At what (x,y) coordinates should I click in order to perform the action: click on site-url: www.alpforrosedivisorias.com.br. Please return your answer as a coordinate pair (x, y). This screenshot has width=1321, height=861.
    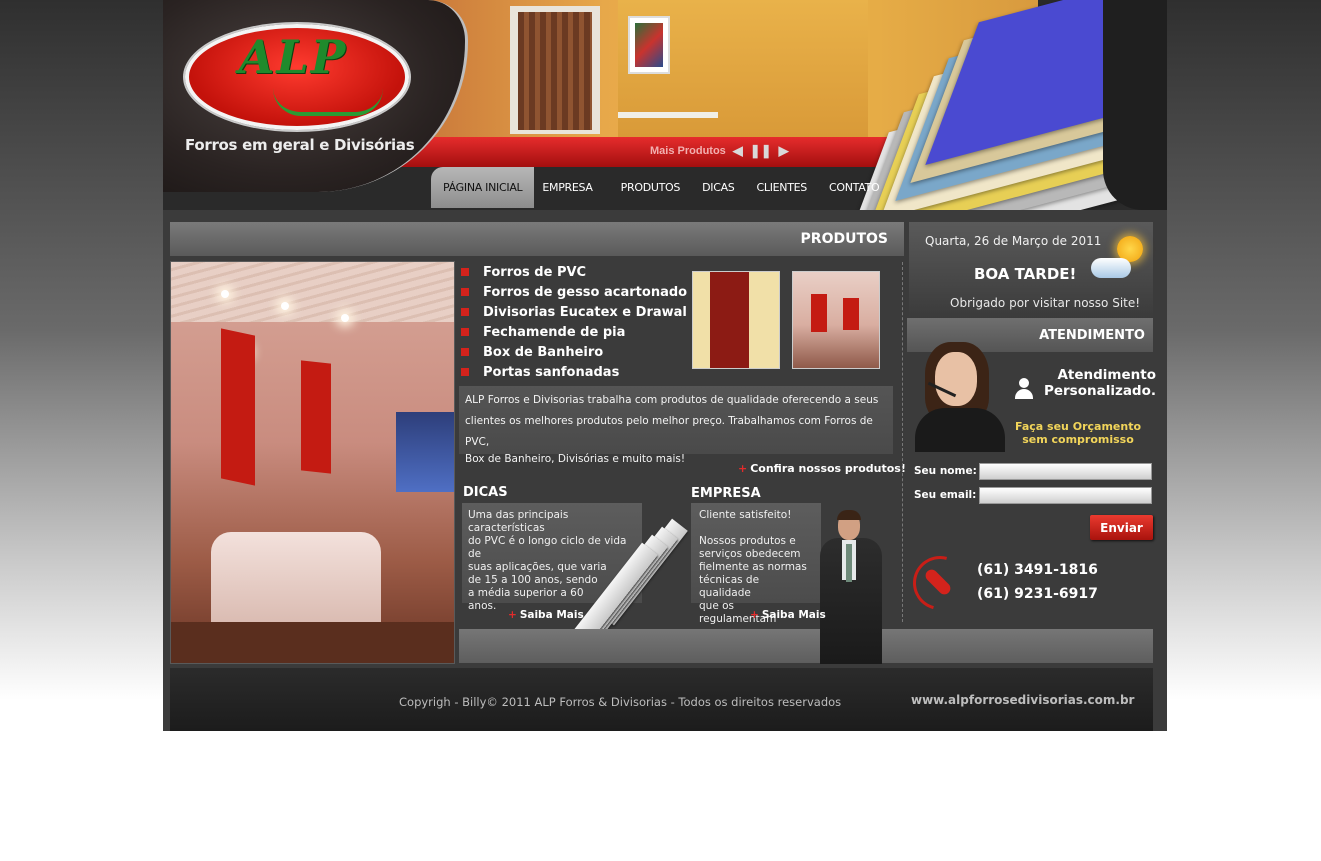
    Looking at the image, I should click on (1022, 700).